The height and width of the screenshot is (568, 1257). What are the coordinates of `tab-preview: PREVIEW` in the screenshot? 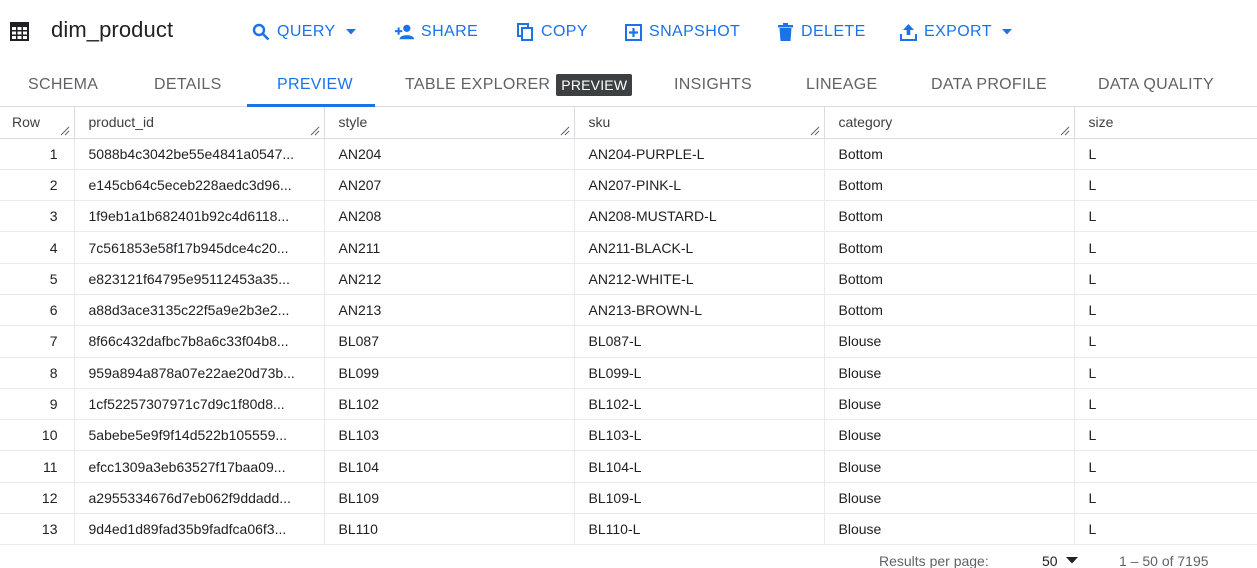 It's located at (315, 84).